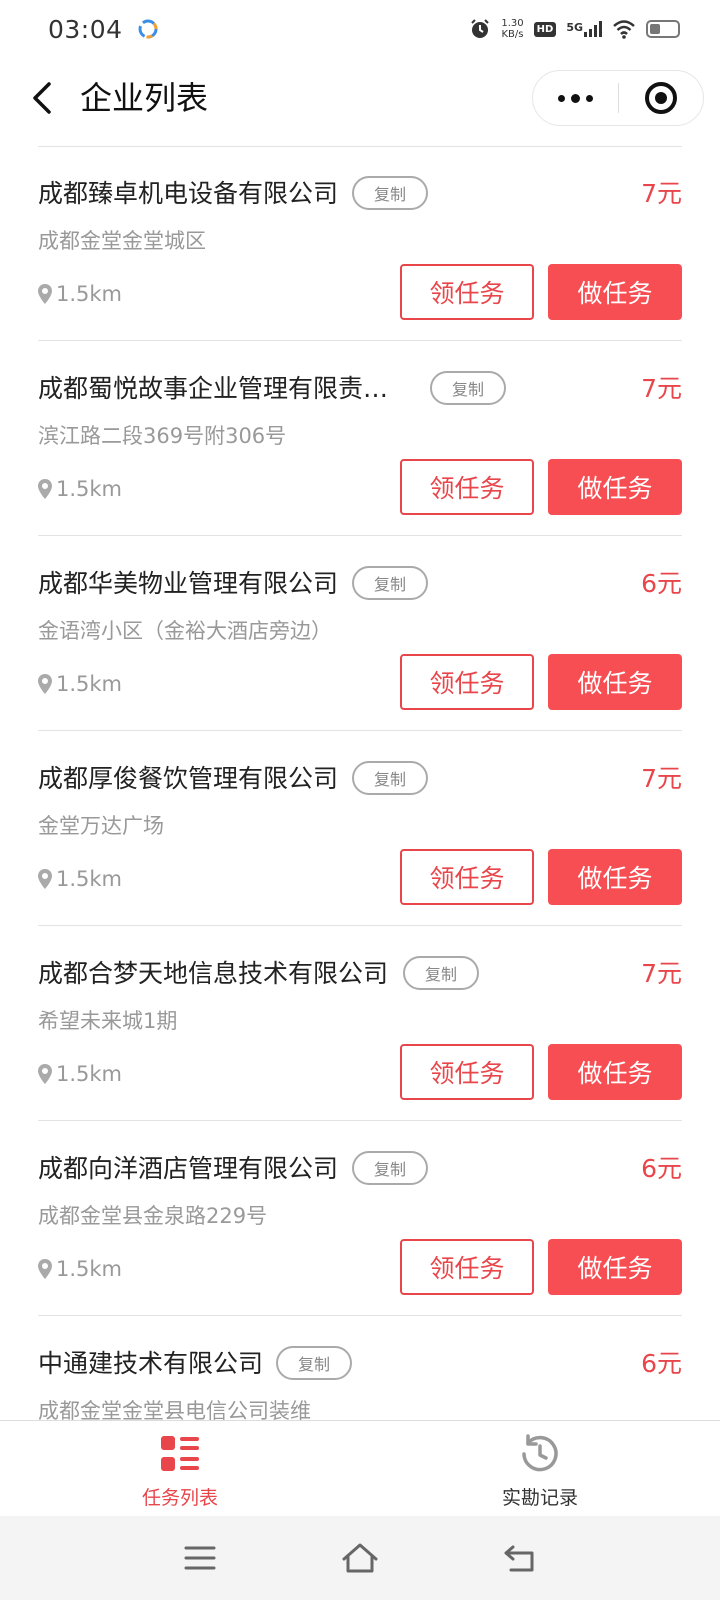  I want to click on tab-label: 实勘记录, so click(539, 1498).